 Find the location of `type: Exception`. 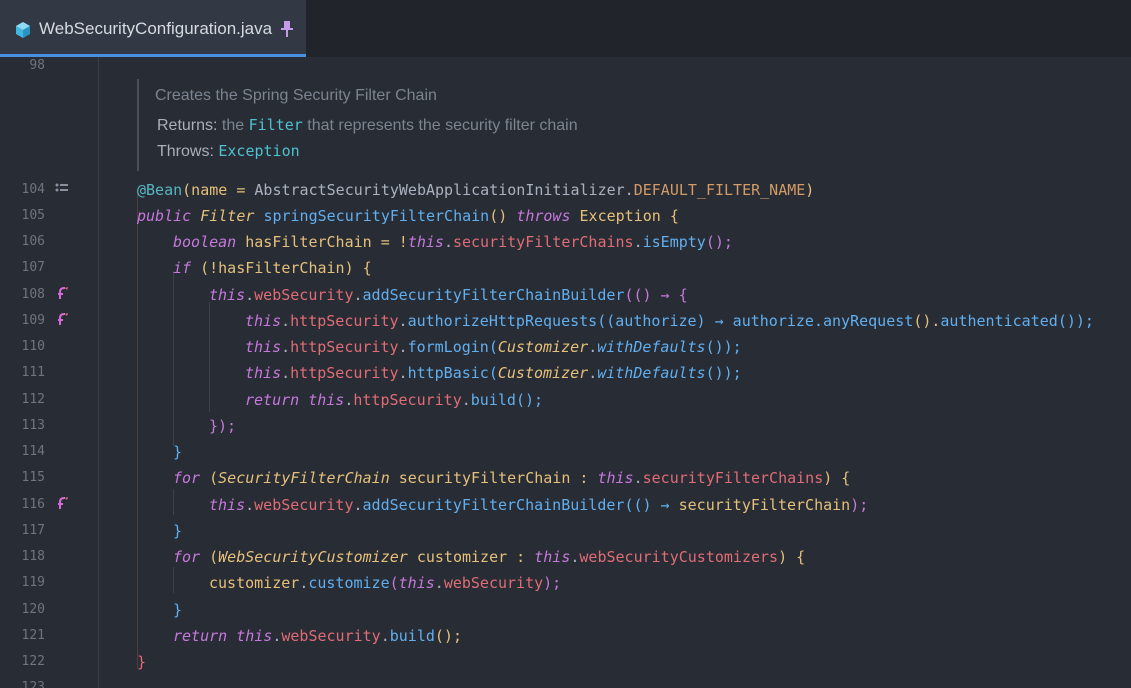

type: Exception is located at coordinates (620, 216).